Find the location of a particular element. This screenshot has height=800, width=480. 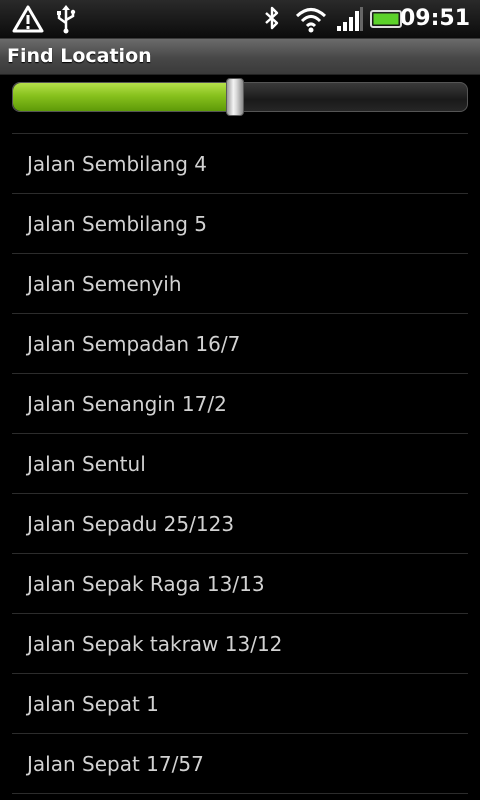

wifi-icon is located at coordinates (311, 19).